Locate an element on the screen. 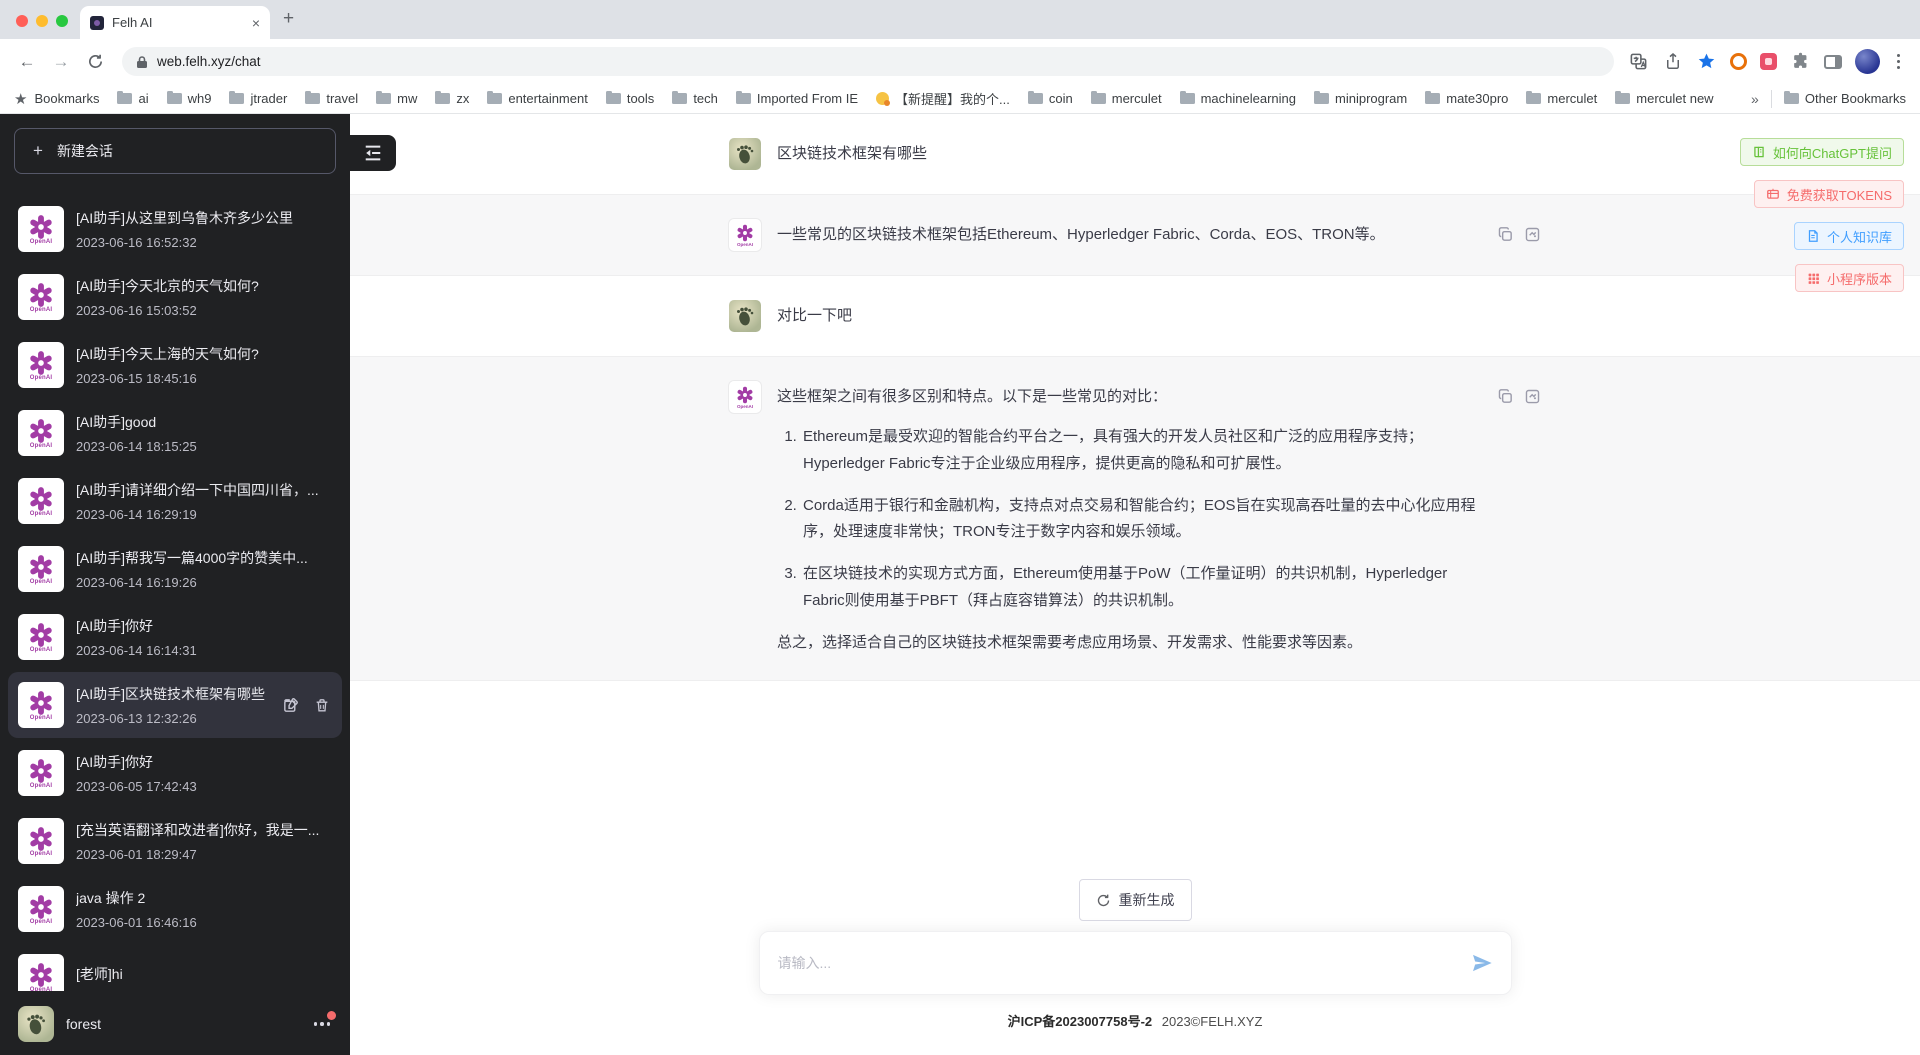 The width and height of the screenshot is (1920, 1055). conversation-item: OpenAI [AI助手]你好 2023-06-05 17:42:43 is located at coordinates (175, 773).